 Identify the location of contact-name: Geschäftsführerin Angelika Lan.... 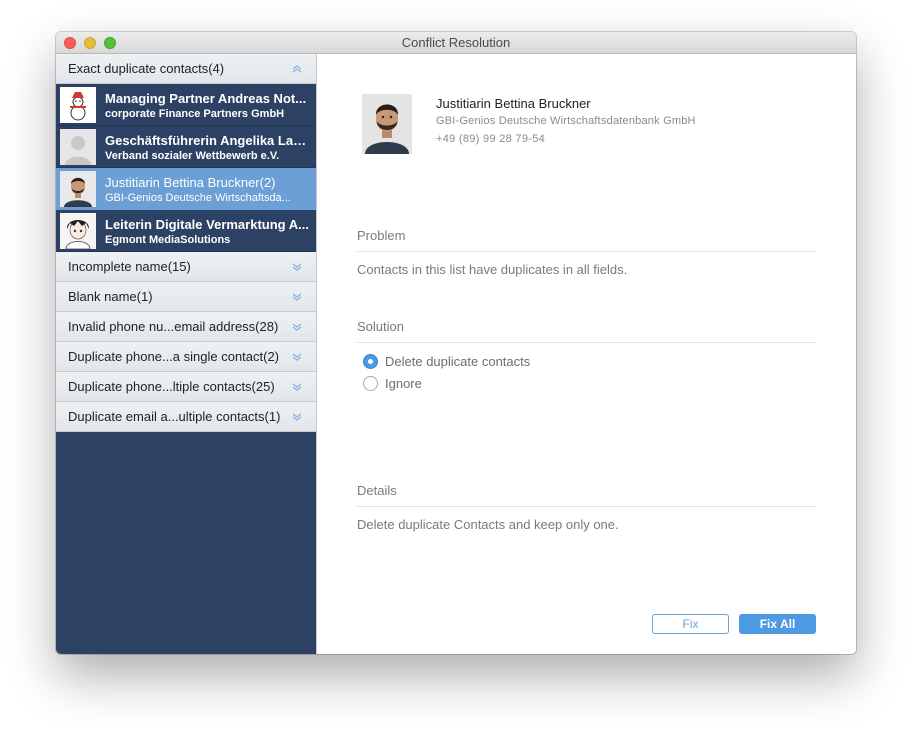
(207, 140).